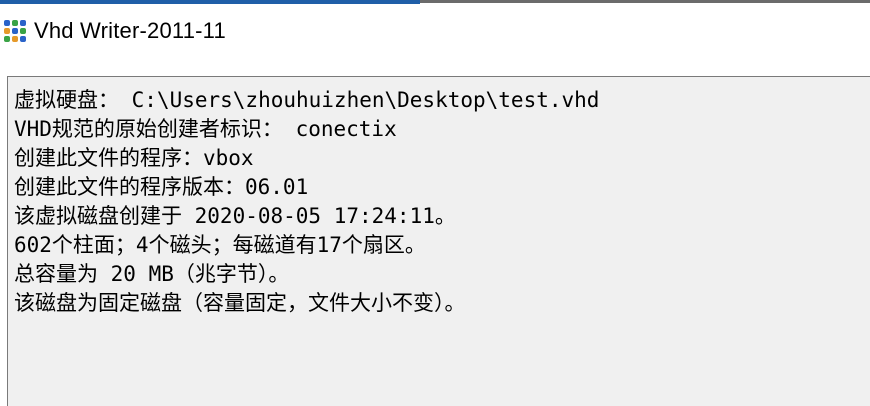 The image size is (870, 406). What do you see at coordinates (435, 63) in the screenshot?
I see `menu-spacer` at bounding box center [435, 63].